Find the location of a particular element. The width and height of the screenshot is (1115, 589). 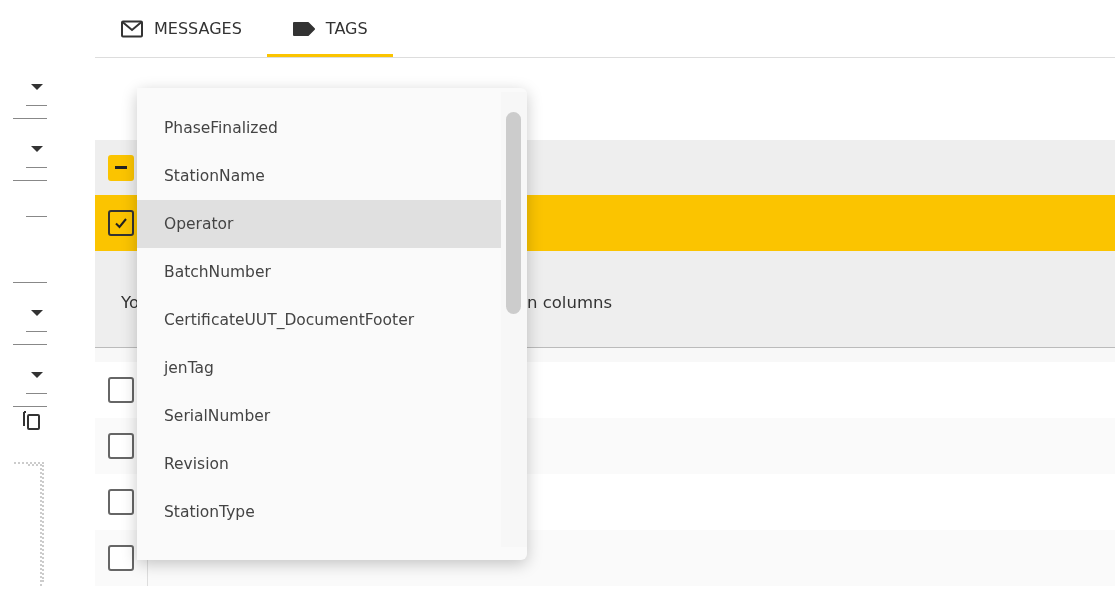

tag-icon is located at coordinates (303, 28).